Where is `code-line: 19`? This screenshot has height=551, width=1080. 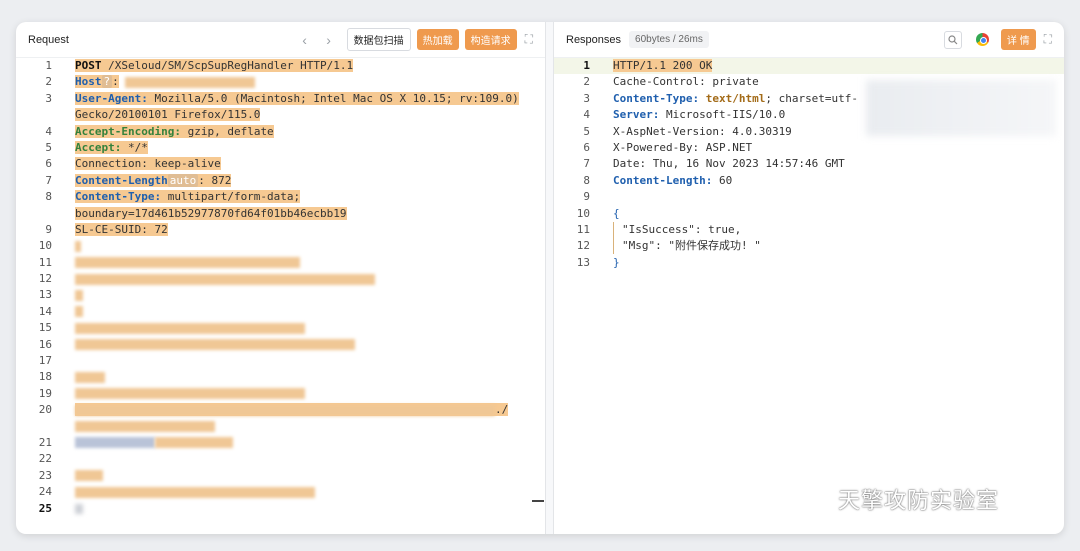
code-line: 19 is located at coordinates (280, 394).